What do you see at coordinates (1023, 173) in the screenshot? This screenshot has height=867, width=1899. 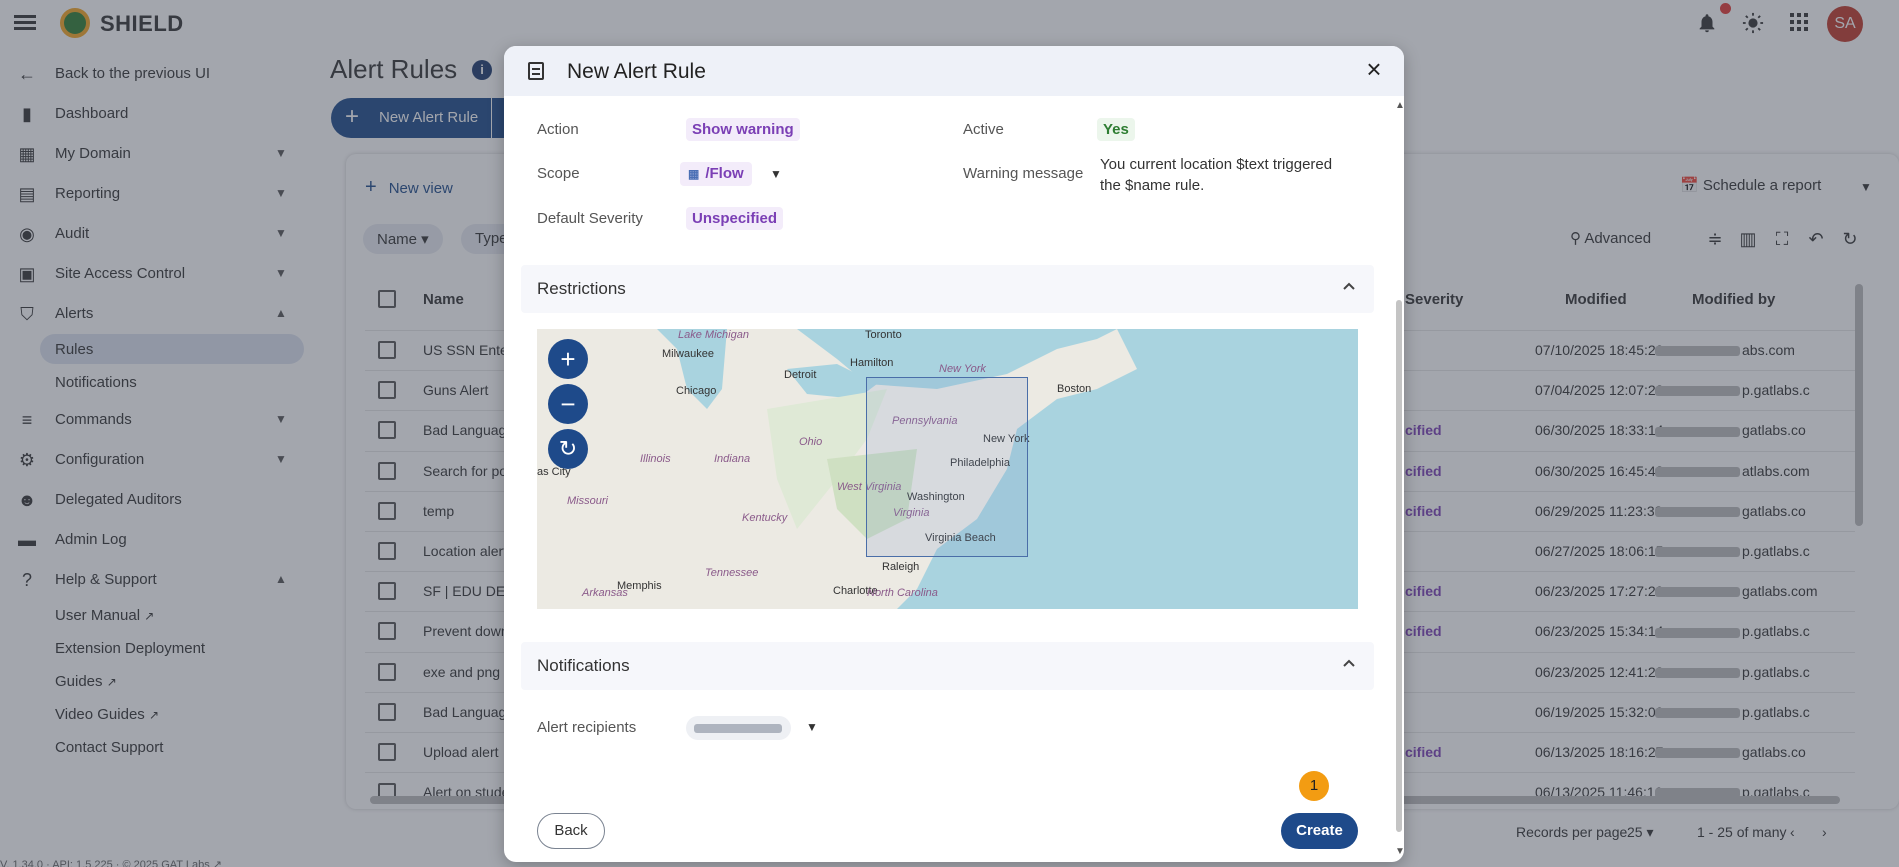 I see `warning-message-label: Warning message` at bounding box center [1023, 173].